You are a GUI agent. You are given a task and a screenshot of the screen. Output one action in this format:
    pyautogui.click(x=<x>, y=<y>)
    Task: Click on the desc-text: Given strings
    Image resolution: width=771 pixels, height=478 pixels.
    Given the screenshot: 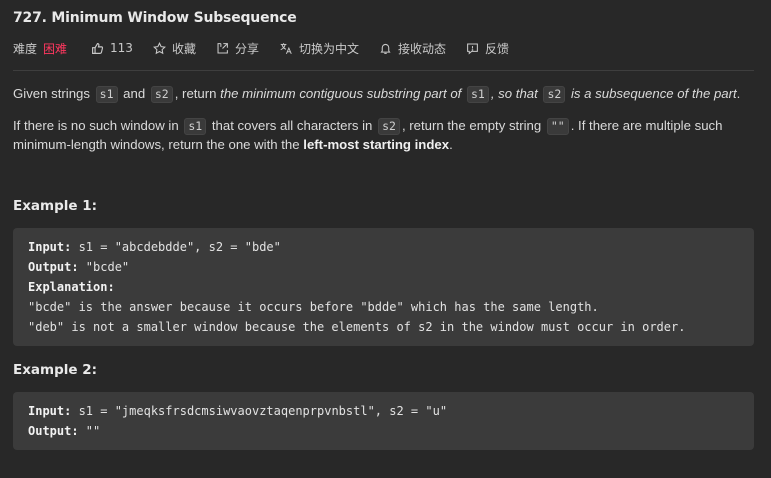 What is the action you would take?
    pyautogui.click(x=51, y=93)
    